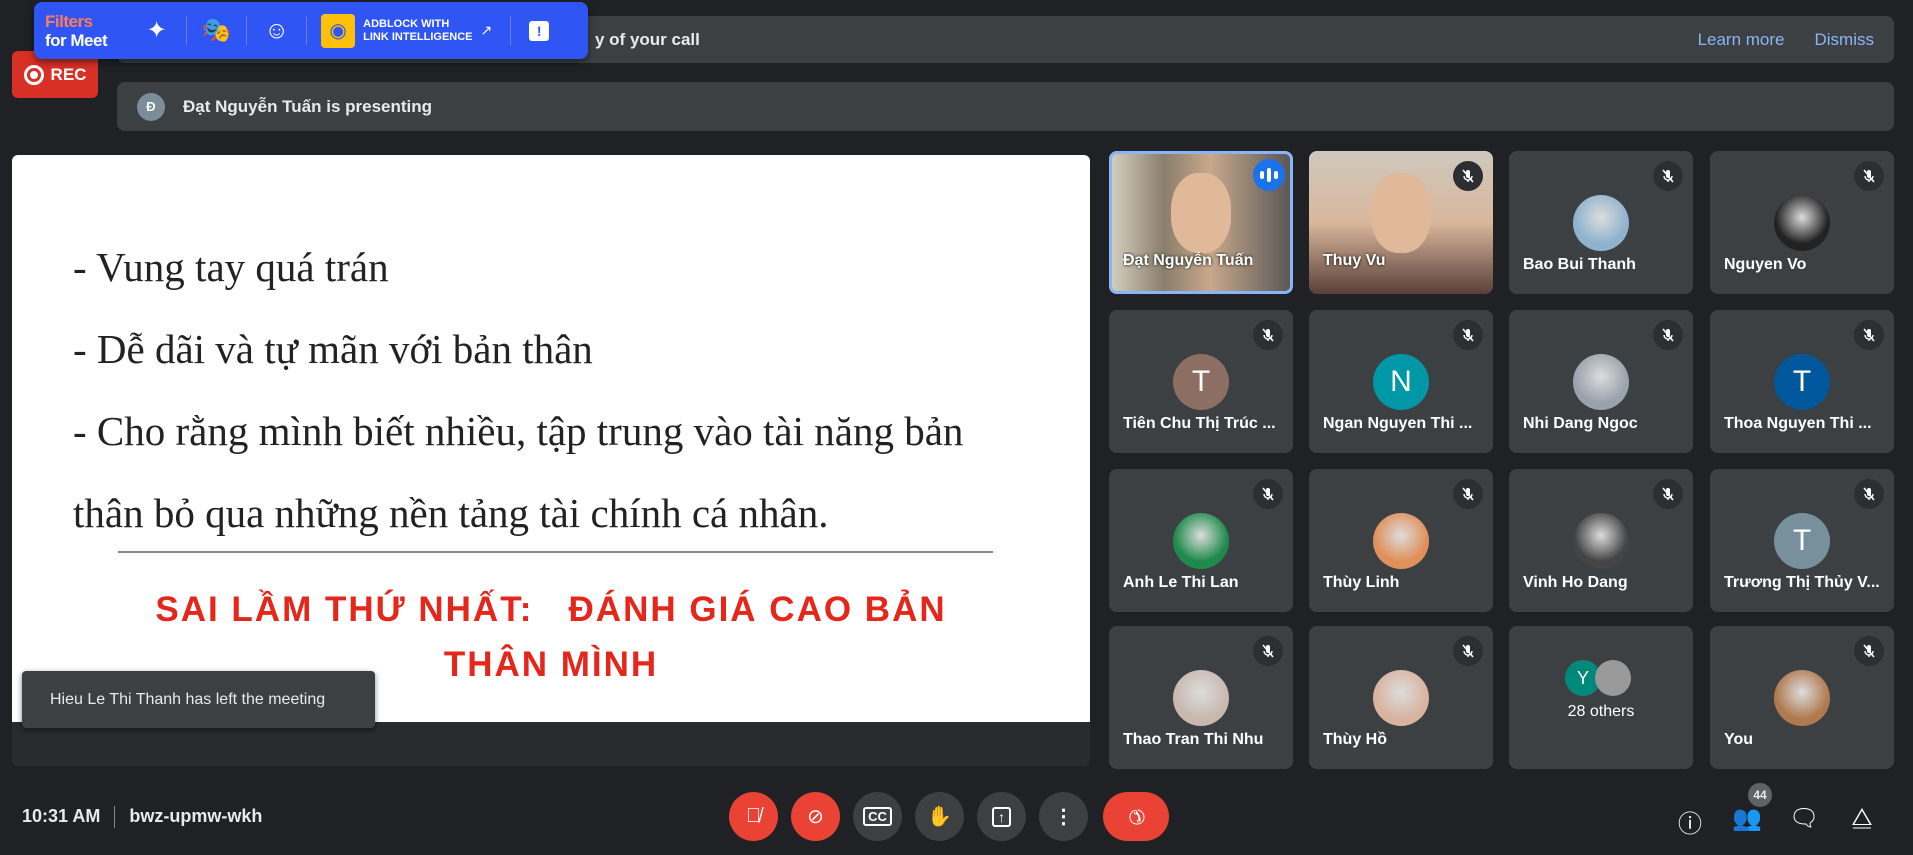 This screenshot has height=855, width=1913. I want to click on participant-name: Bao Bui Thanh, so click(1579, 264).